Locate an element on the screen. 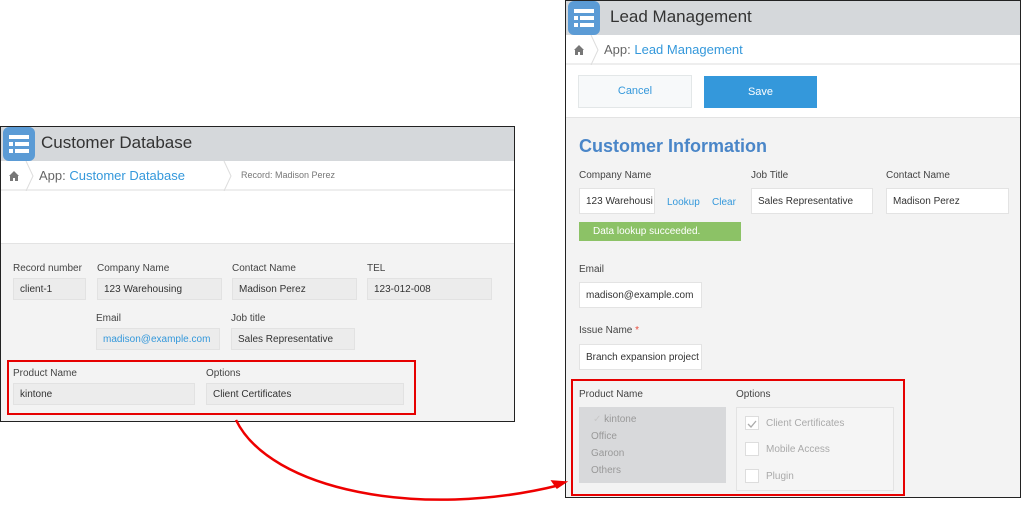 The height and width of the screenshot is (520, 1022). company-name-input: 123 Warehousi is located at coordinates (617, 201).